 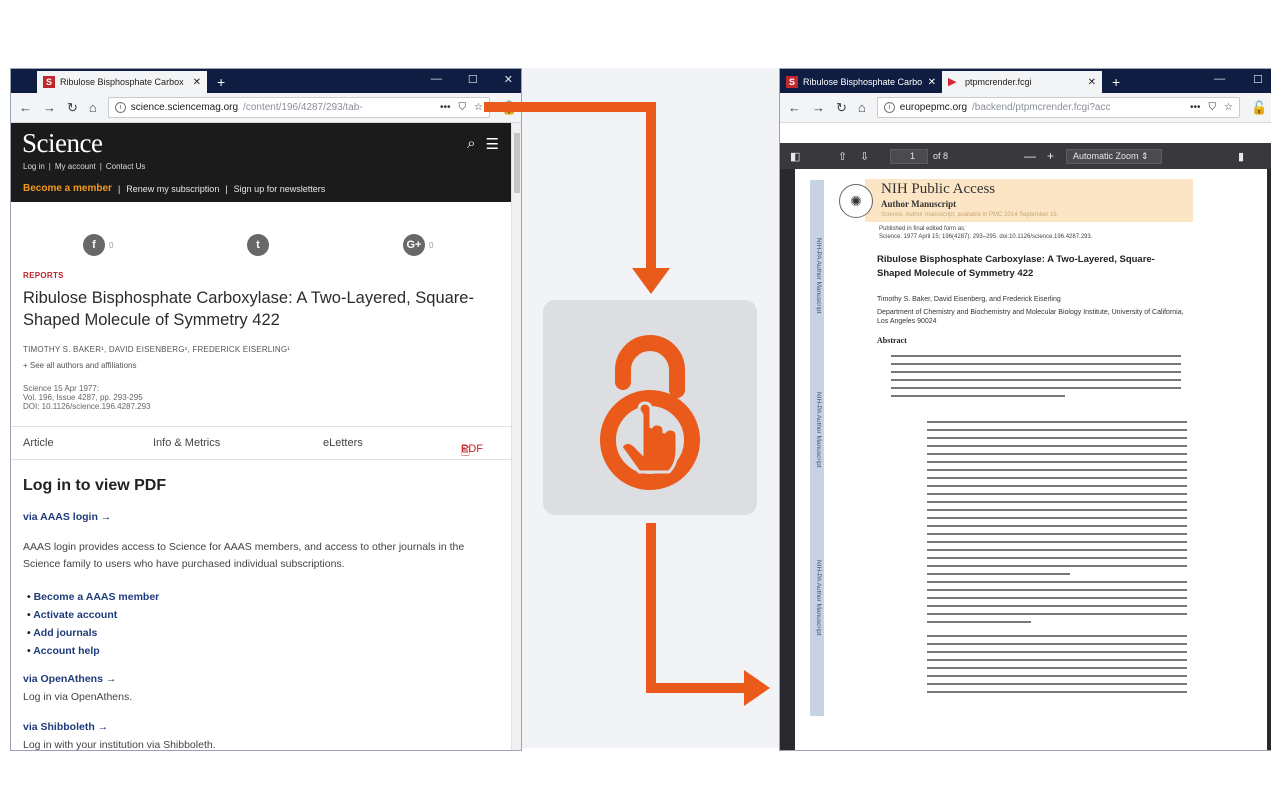 What do you see at coordinates (1114, 156) in the screenshot?
I see `zoom-select: Automatic Zoom ⇕` at bounding box center [1114, 156].